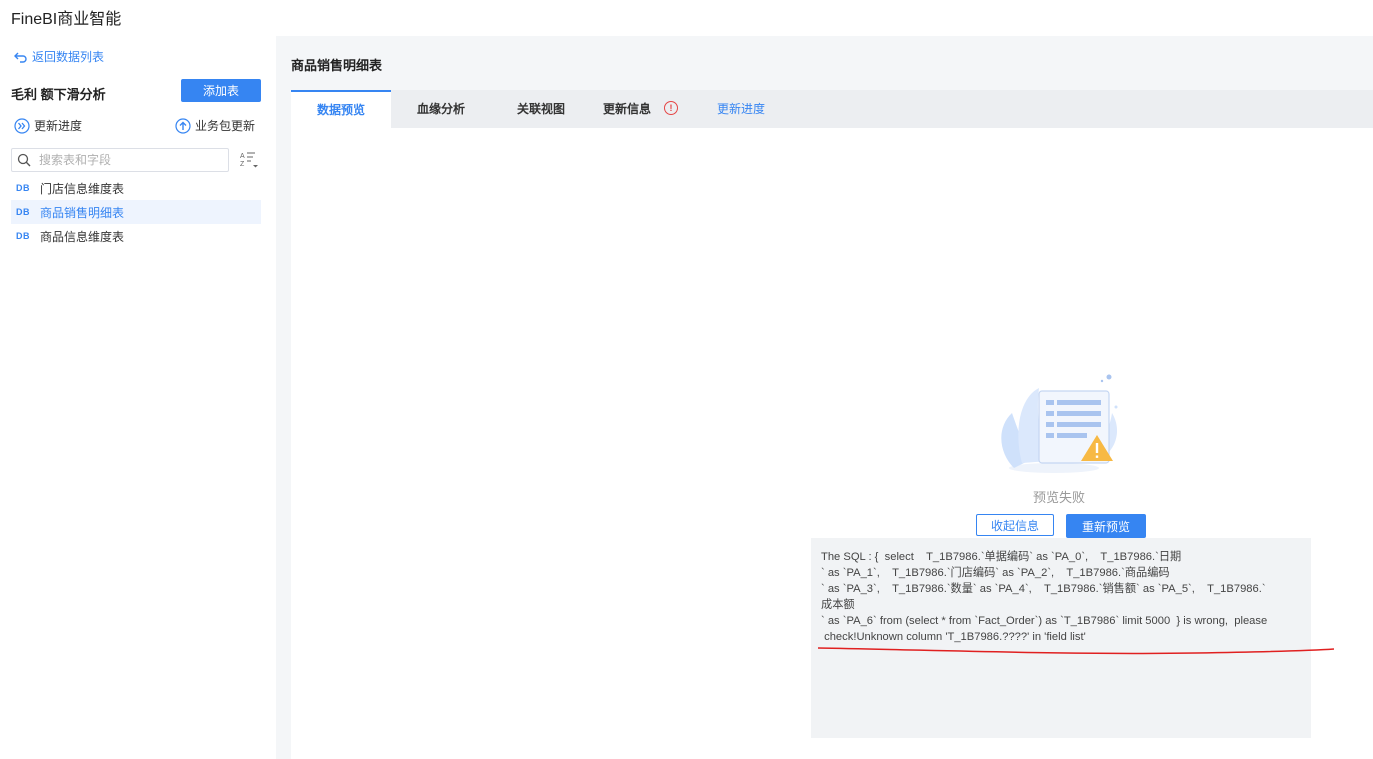  I want to click on table-item-sales-detail: DB 商品销售明细表, so click(136, 212).